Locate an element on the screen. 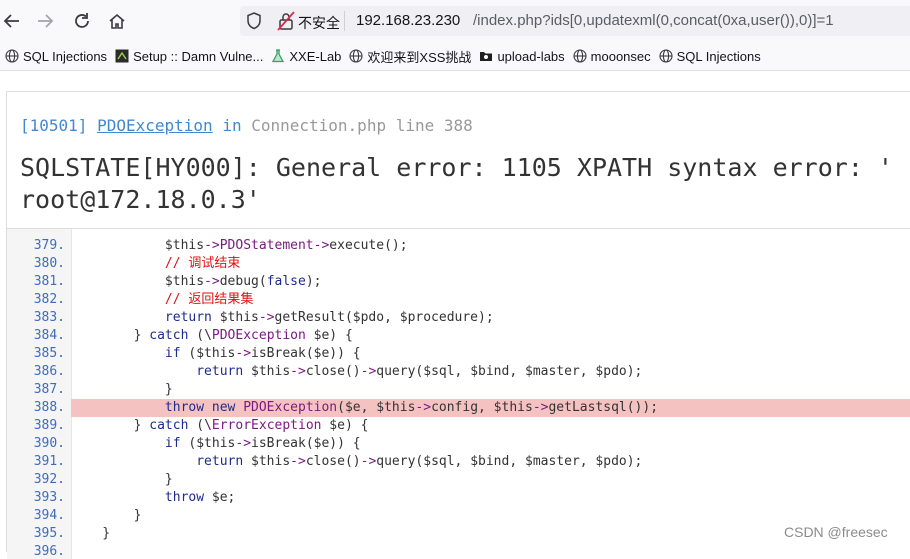 This screenshot has height=559, width=910. bookmark-upload-labs: upload-labs is located at coordinates (521, 56).